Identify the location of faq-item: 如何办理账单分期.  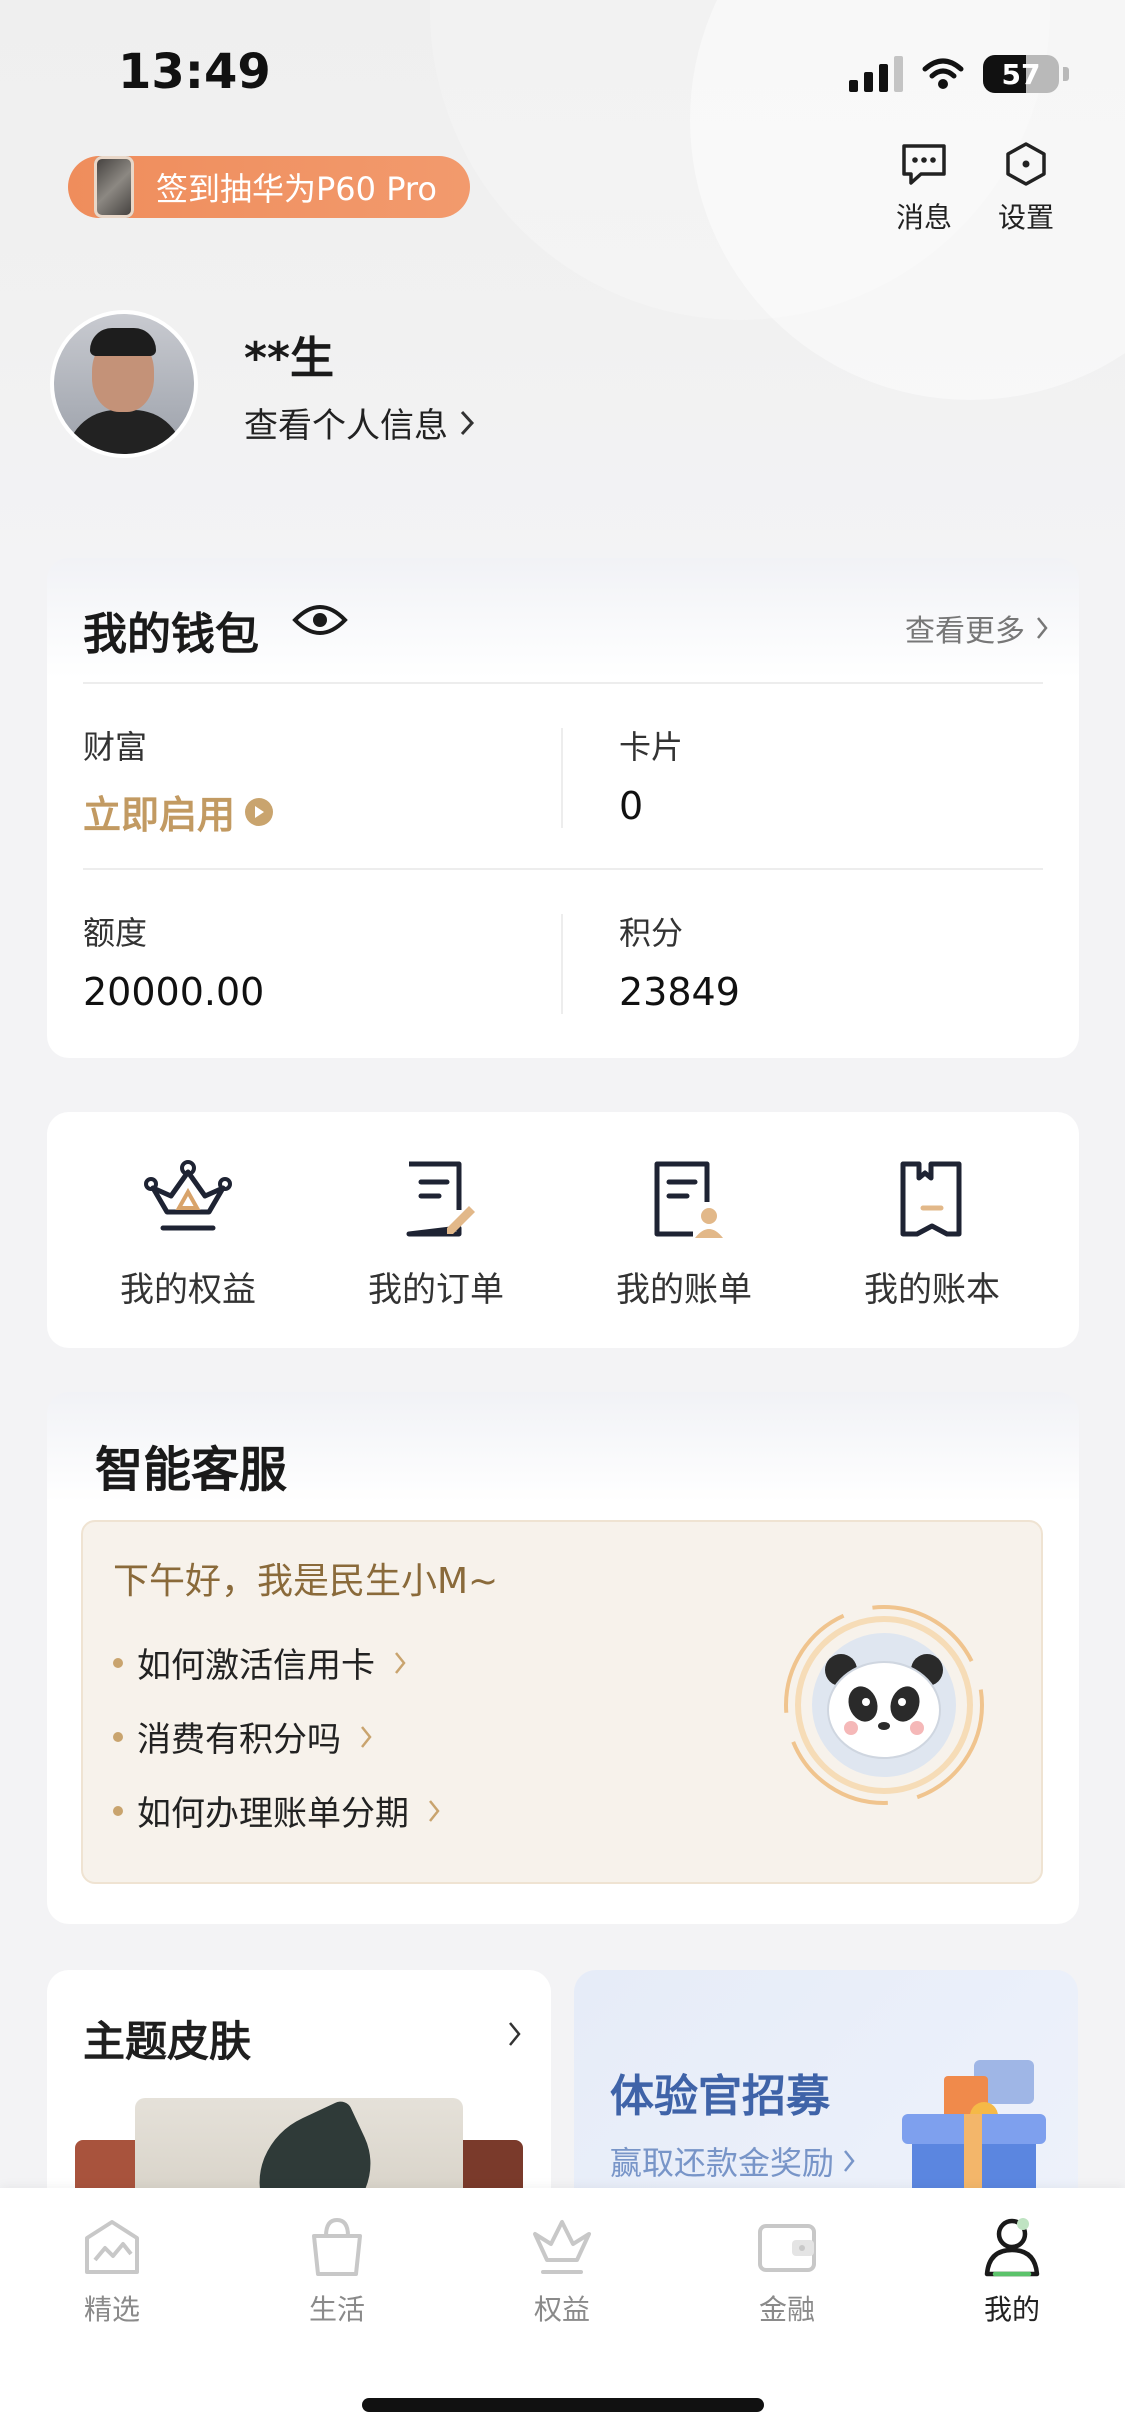
(277, 1810).